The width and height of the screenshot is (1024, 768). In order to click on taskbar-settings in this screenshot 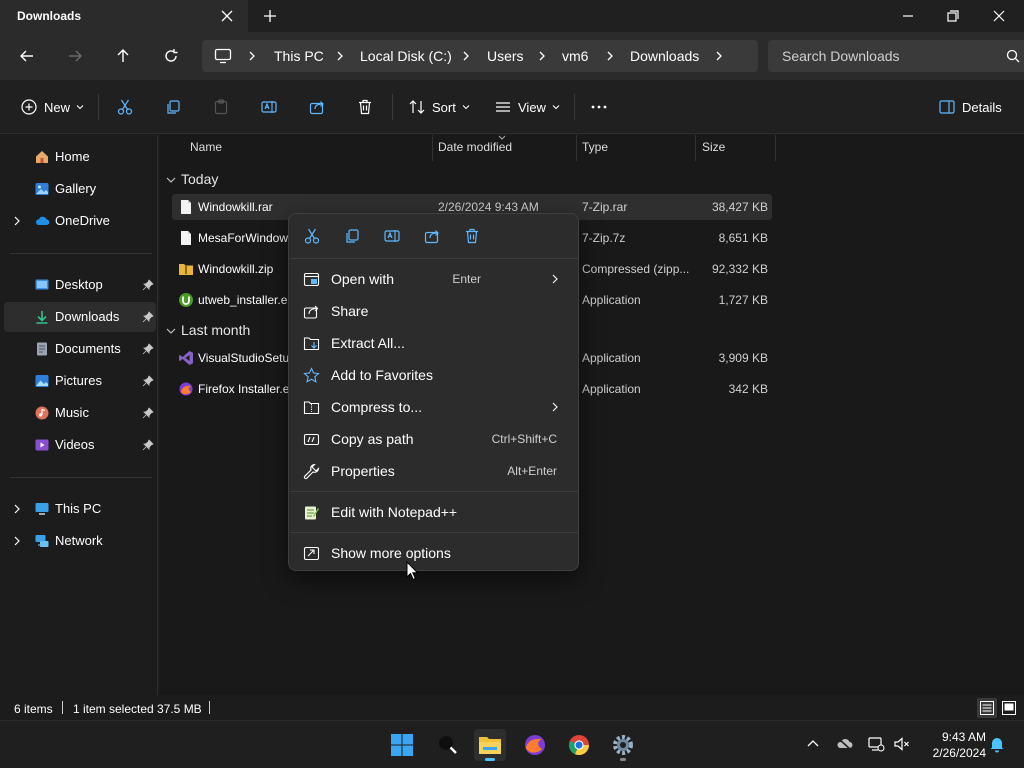, I will do `click(623, 745)`.